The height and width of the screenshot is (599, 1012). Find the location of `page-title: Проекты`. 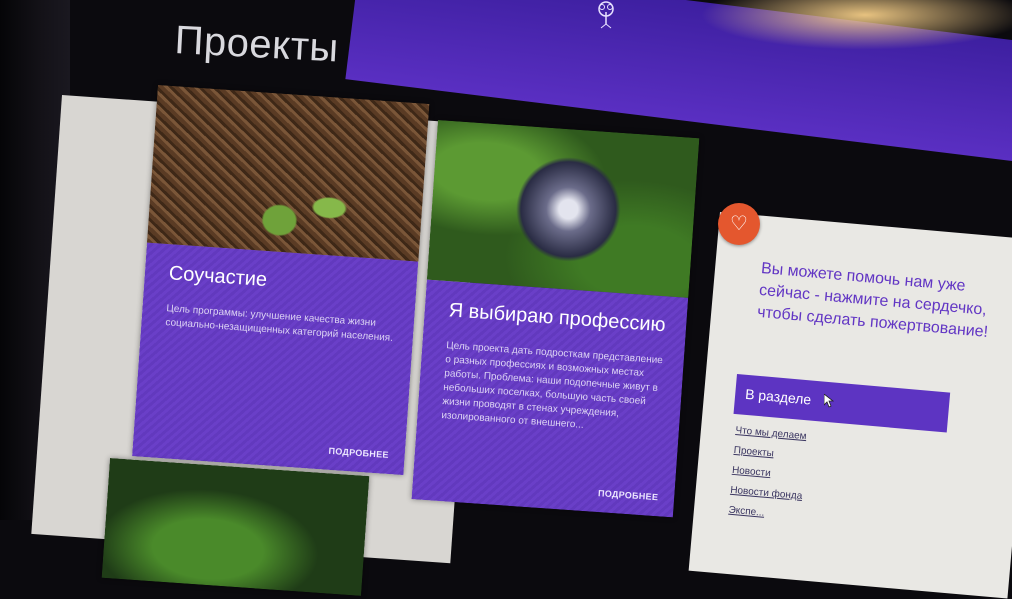

page-title: Проекты is located at coordinates (256, 44).